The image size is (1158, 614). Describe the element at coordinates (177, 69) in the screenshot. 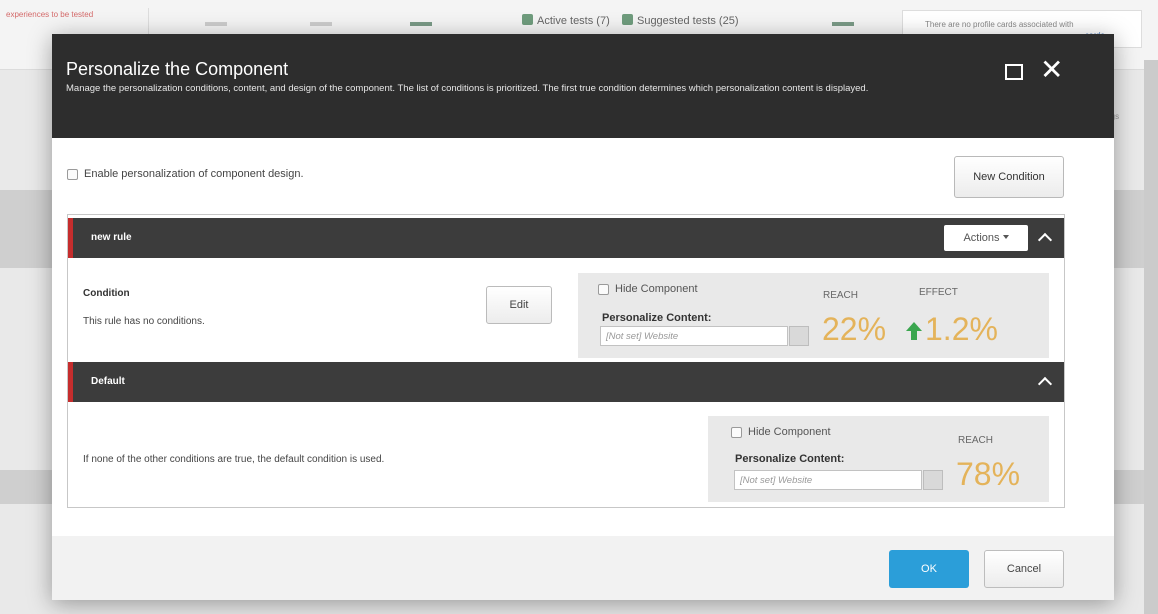

I see `dialog-title: Personalize the Component` at that location.